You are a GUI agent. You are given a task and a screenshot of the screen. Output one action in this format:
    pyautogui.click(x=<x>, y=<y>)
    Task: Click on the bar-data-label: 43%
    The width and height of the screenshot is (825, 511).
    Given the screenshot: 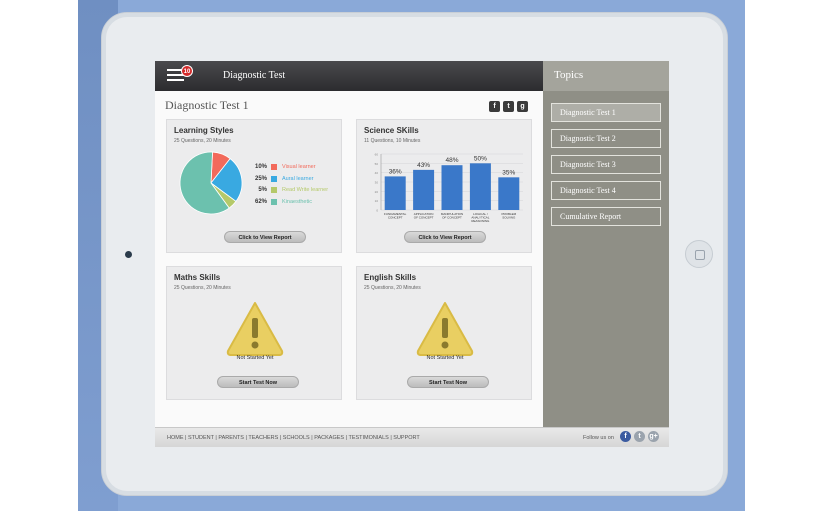 What is the action you would take?
    pyautogui.click(x=423, y=165)
    